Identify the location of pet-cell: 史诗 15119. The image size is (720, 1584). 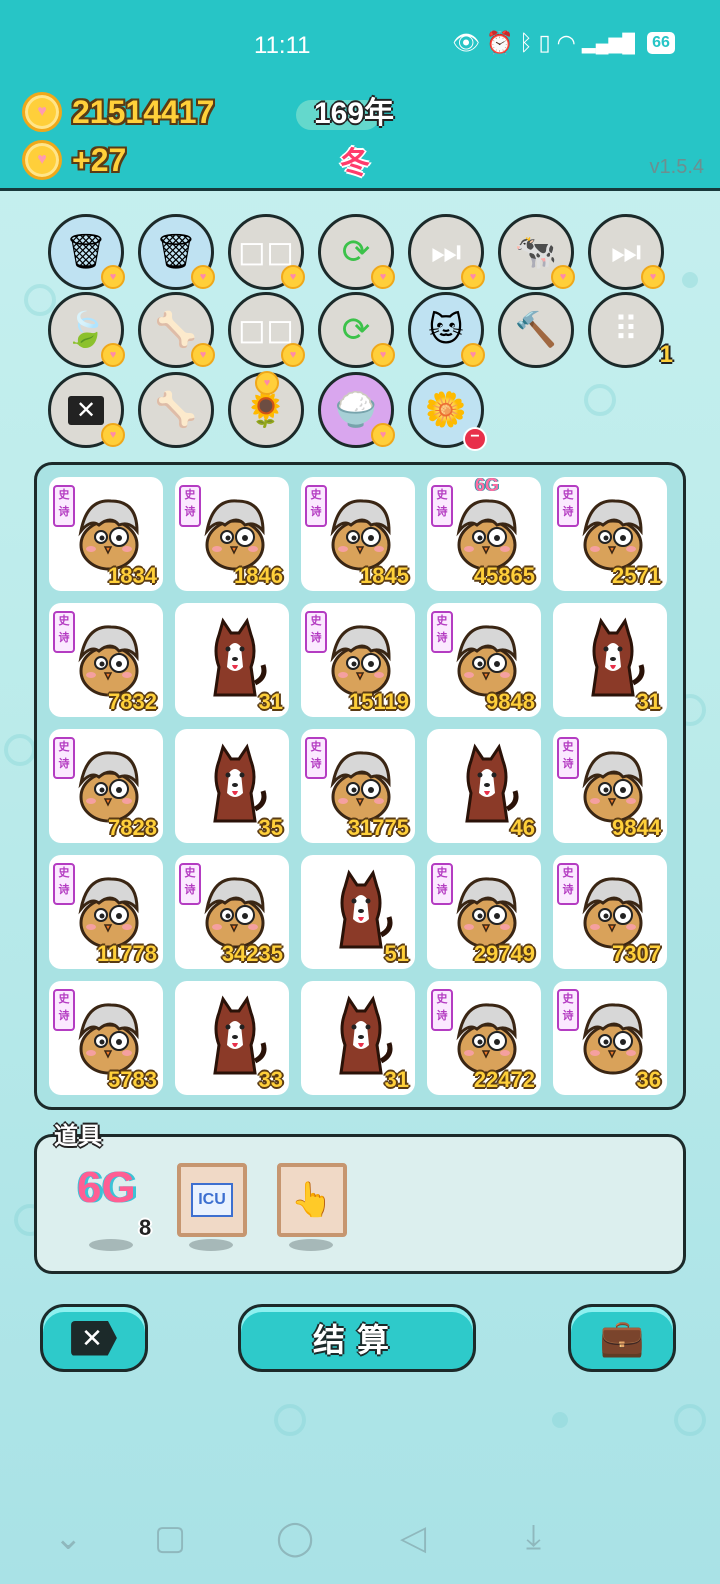
(358, 660).